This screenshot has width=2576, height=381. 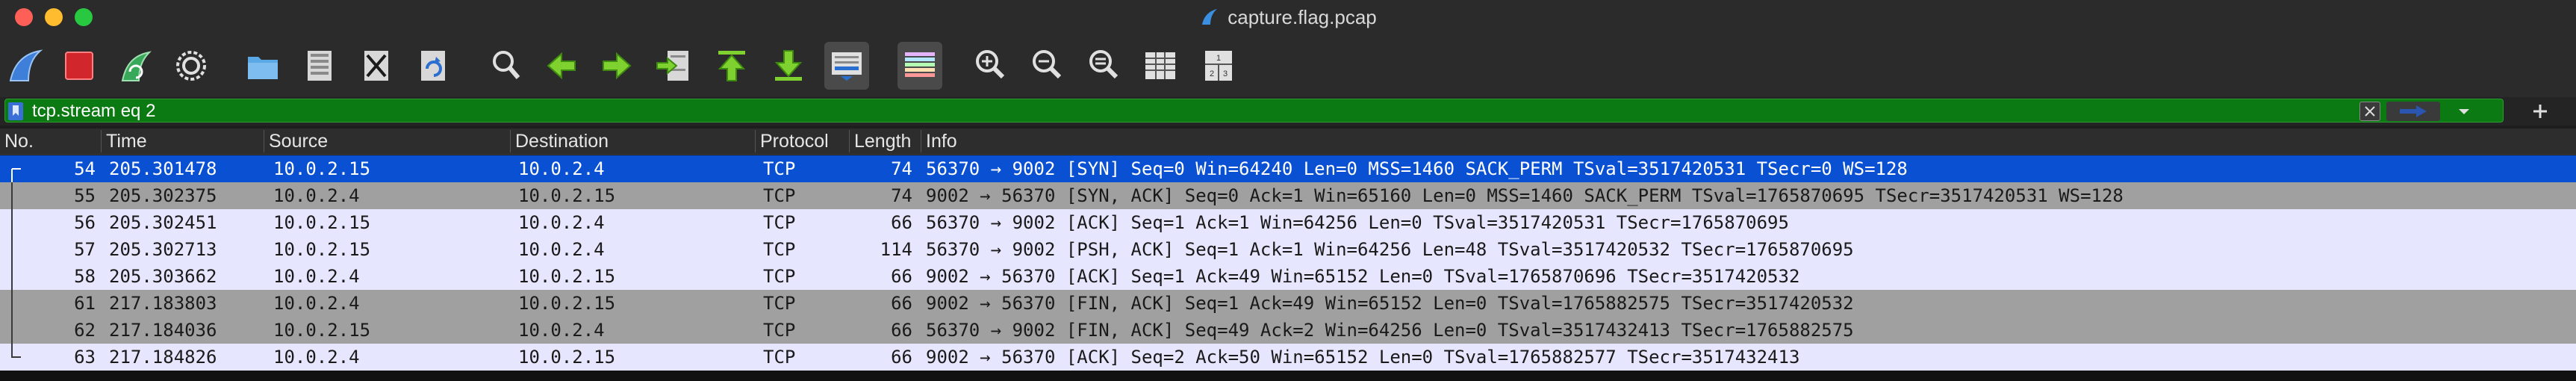 I want to click on save-file-icon, so click(x=320, y=66).